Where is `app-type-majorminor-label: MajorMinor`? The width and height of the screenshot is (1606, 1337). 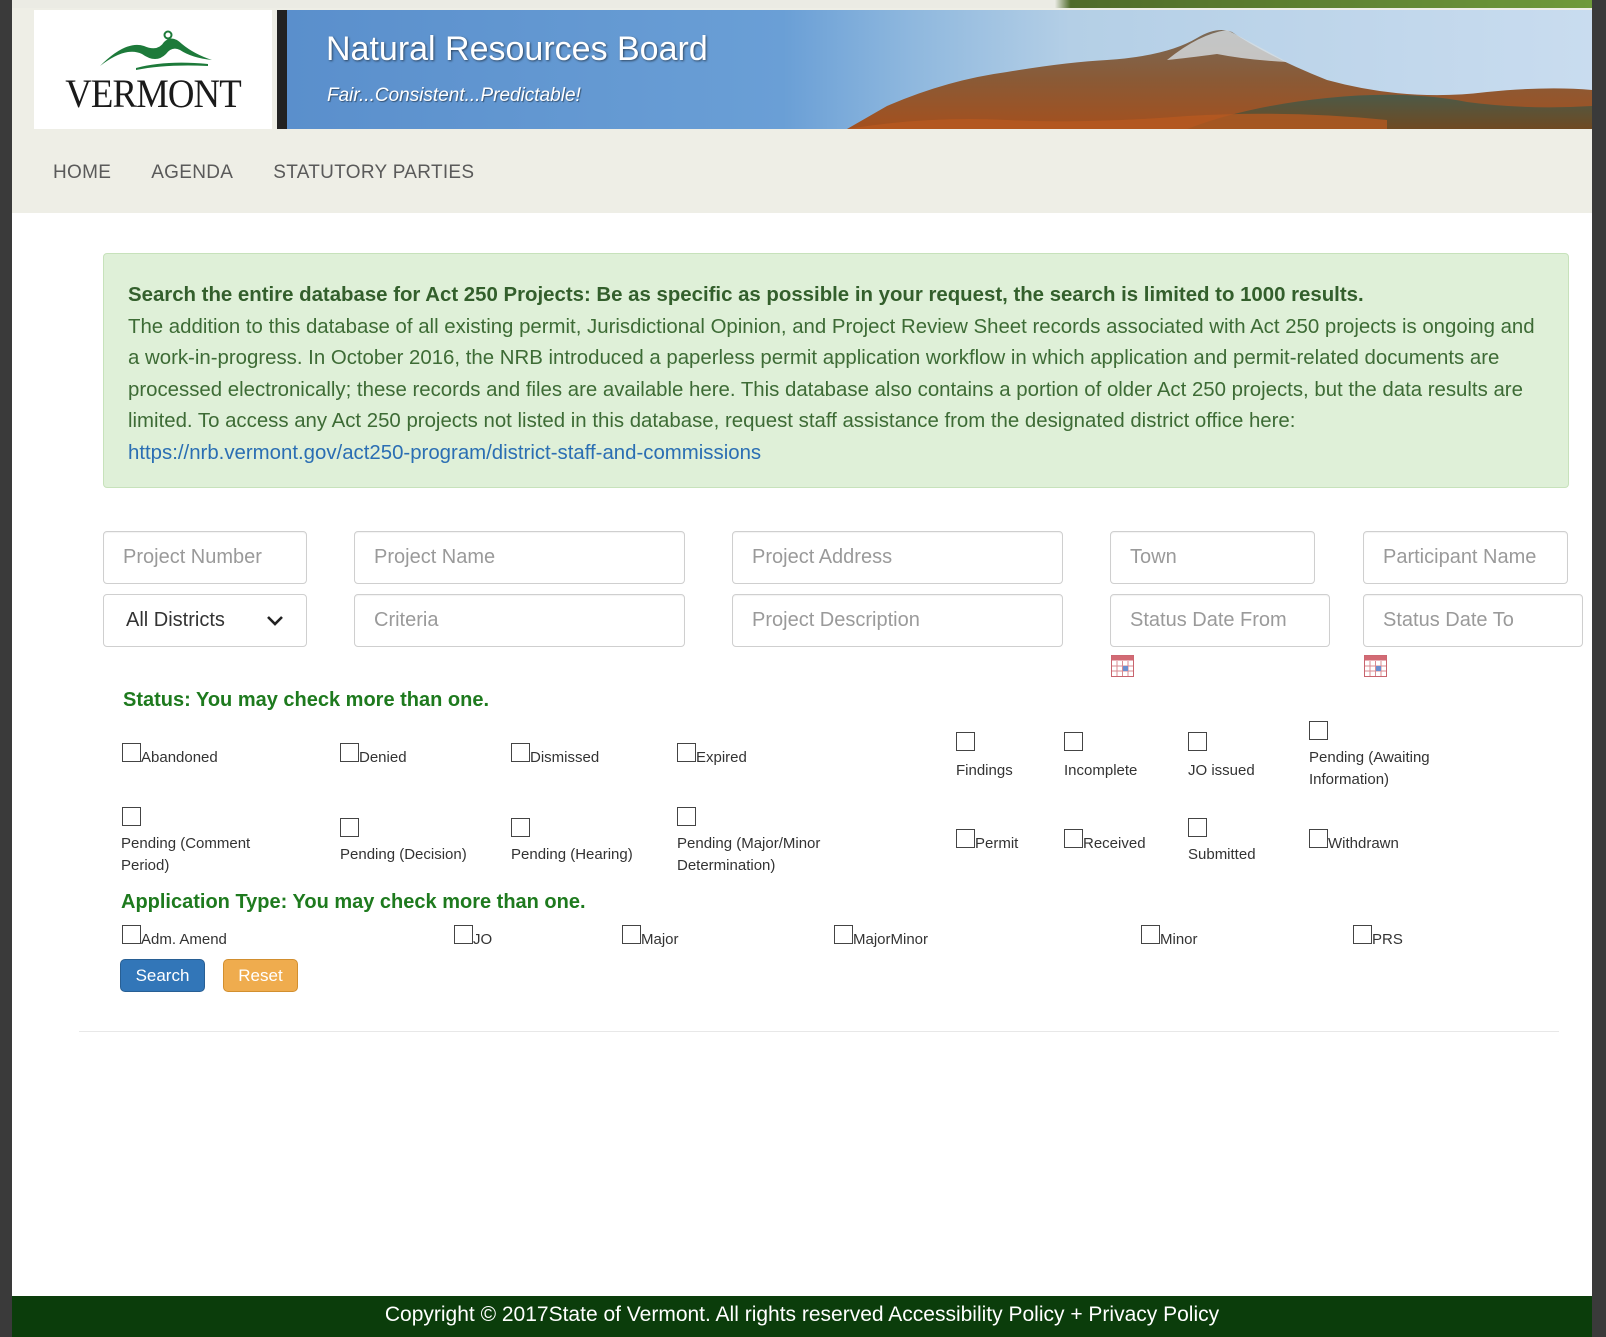 app-type-majorminor-label: MajorMinor is located at coordinates (891, 939).